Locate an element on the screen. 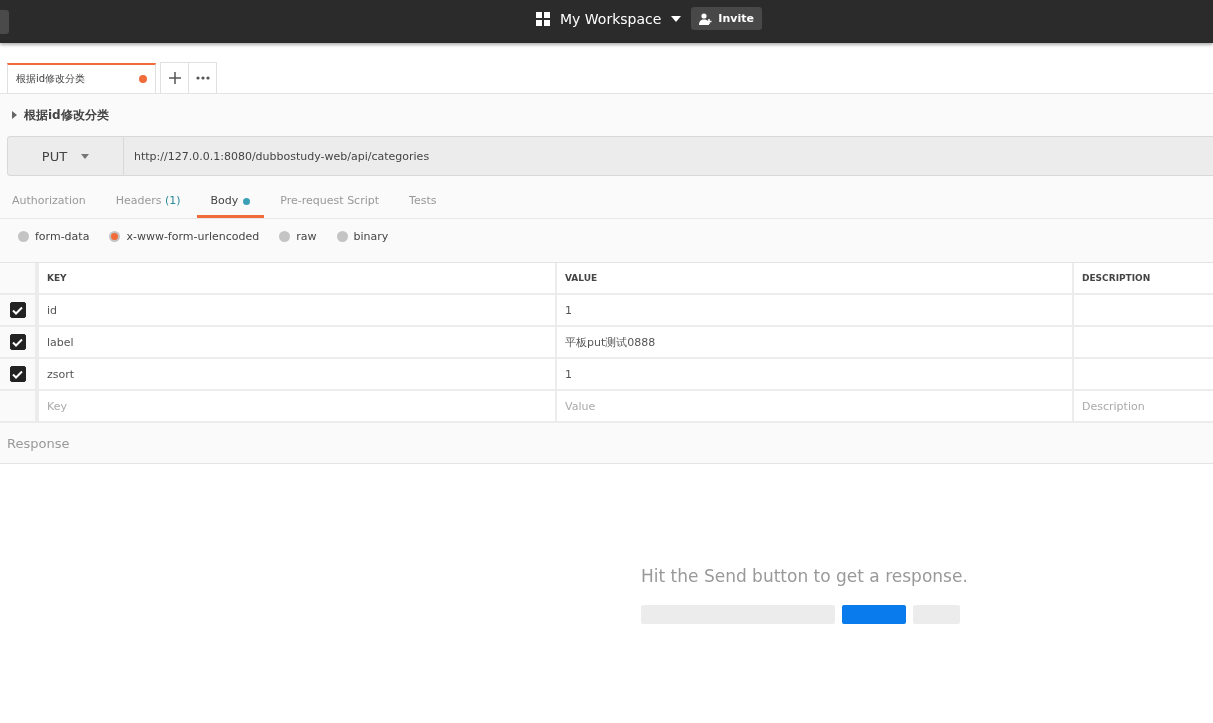 This screenshot has width=1213, height=723. empty-message: Hit the Send button to get a response. is located at coordinates (804, 576).